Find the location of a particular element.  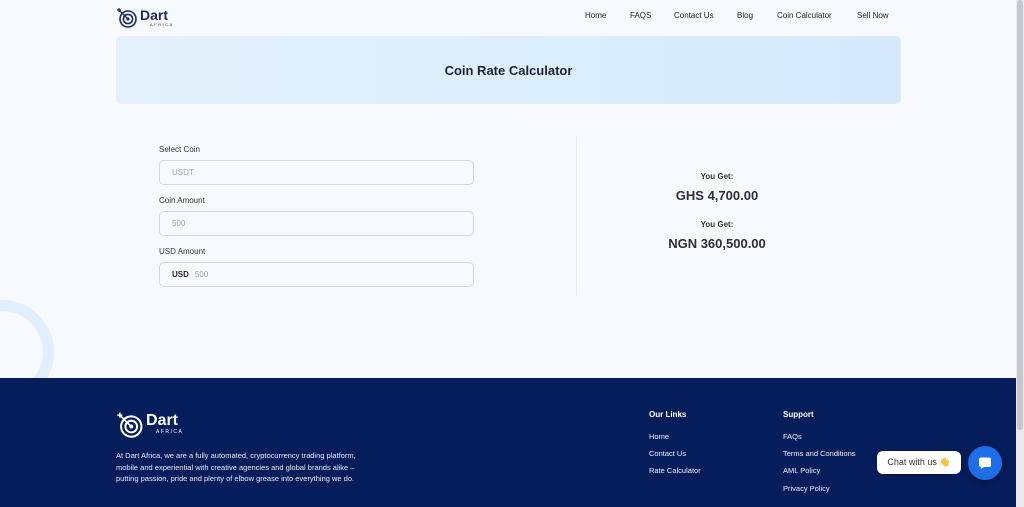

footer-logo: Dart AFRICA is located at coordinates (149, 424).